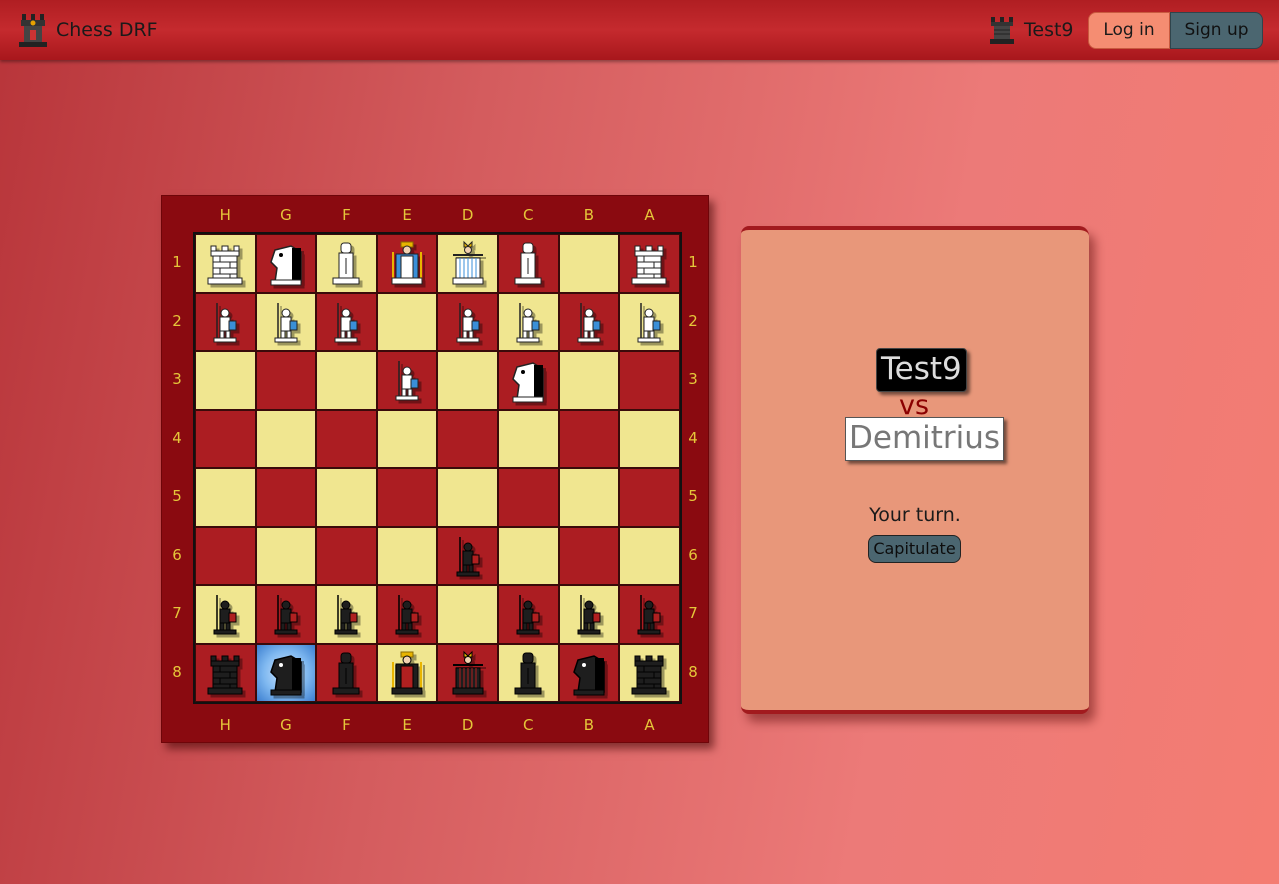 The width and height of the screenshot is (1279, 884). I want to click on user-menu: Test9, so click(1031, 30).